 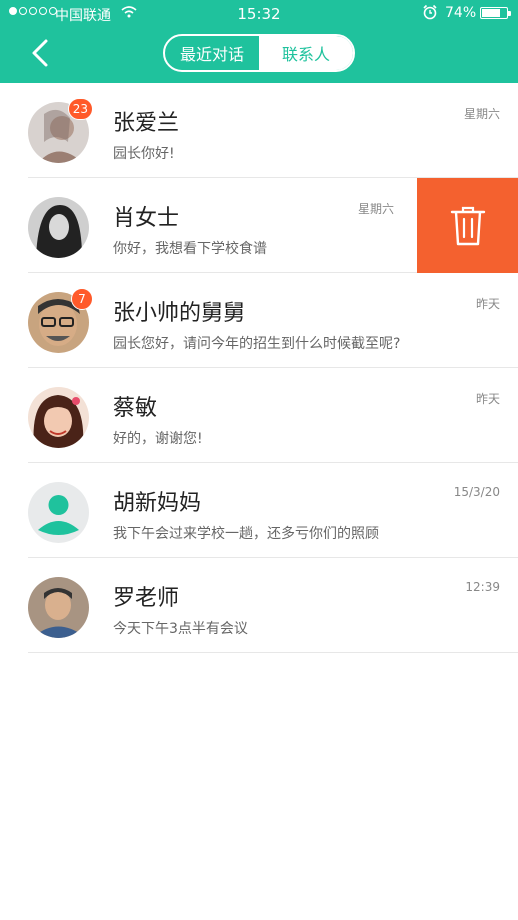 What do you see at coordinates (259, 510) in the screenshot?
I see `chat-row-5: 胡新妈妈 我下午会过来学校一趟，还多亏你们的照顾 15/3/20` at bounding box center [259, 510].